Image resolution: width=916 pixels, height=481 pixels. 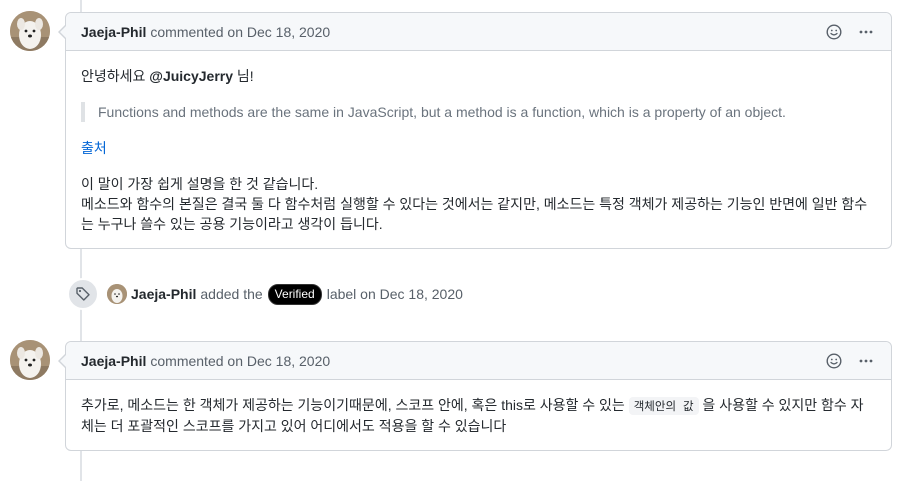 I want to click on tag-icon, so click(x=83, y=294).